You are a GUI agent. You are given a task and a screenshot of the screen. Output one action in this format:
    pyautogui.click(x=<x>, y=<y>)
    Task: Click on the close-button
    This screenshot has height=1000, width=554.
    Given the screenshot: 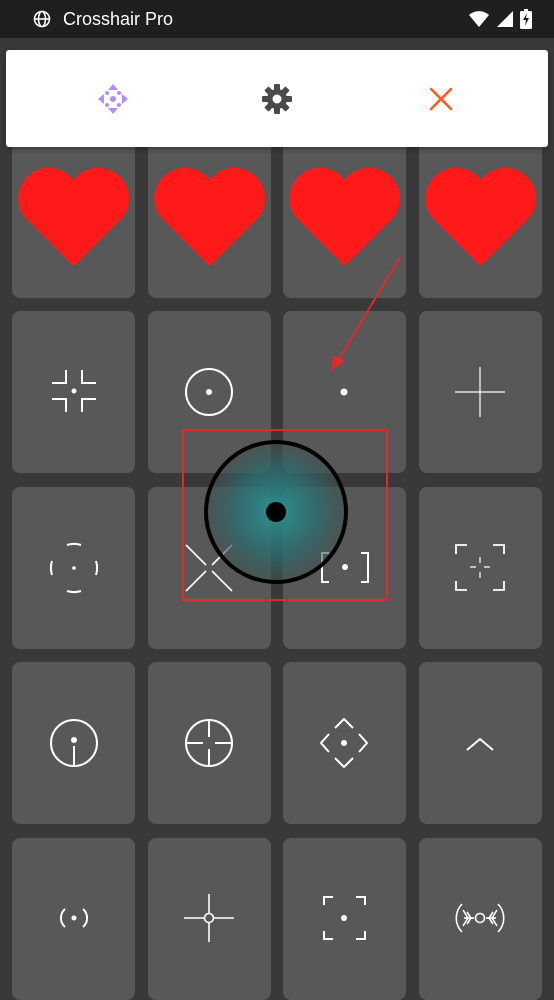 What is the action you would take?
    pyautogui.click(x=441, y=99)
    